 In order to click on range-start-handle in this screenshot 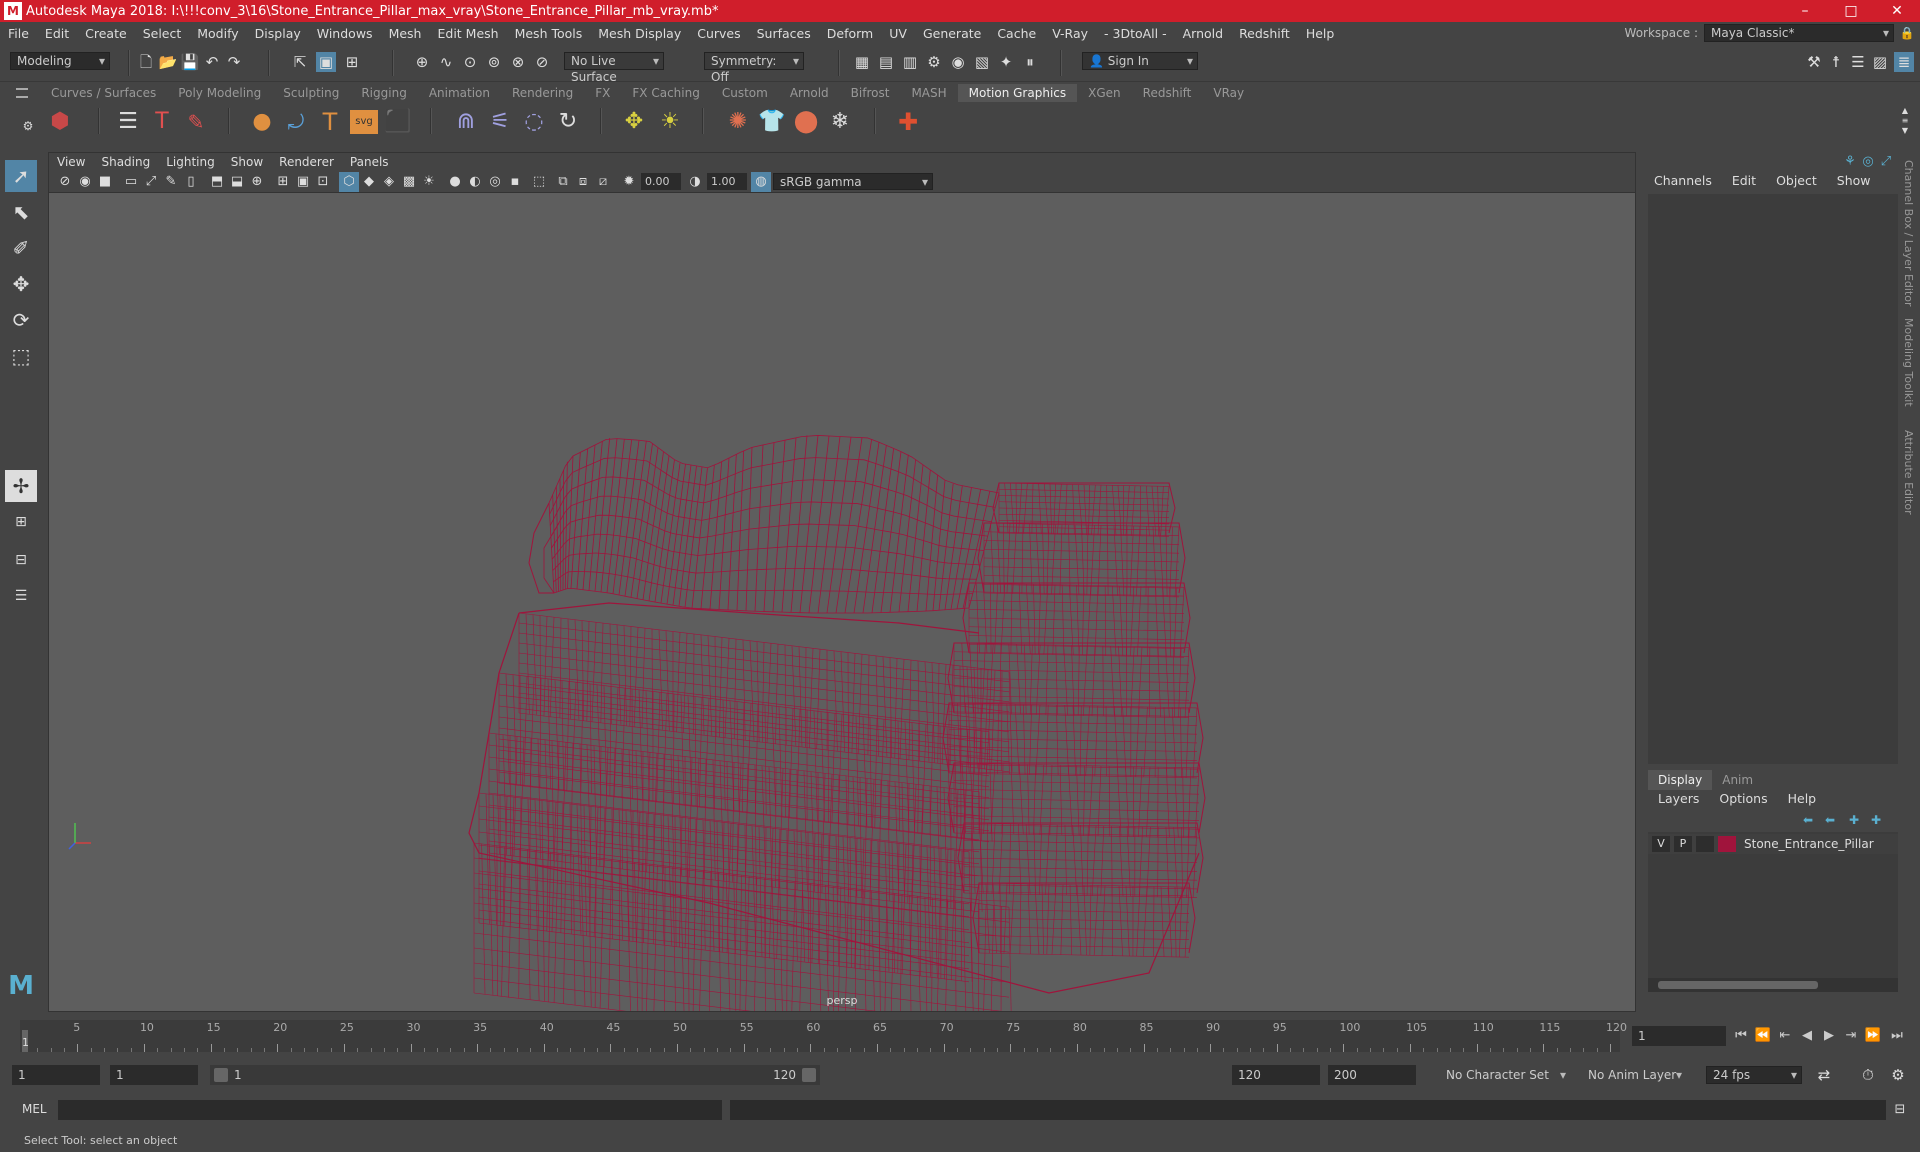, I will do `click(221, 1075)`.